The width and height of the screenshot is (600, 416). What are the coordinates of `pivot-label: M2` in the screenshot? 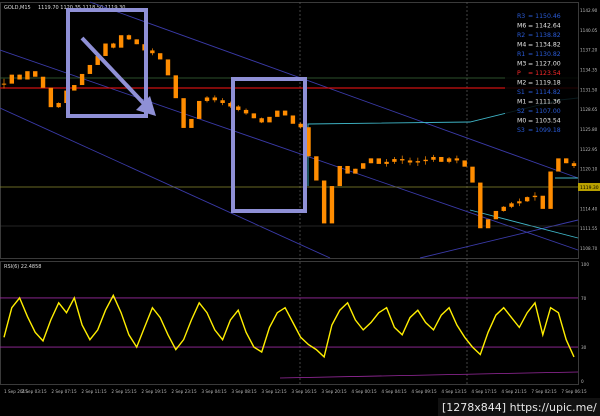 It's located at (521, 83).